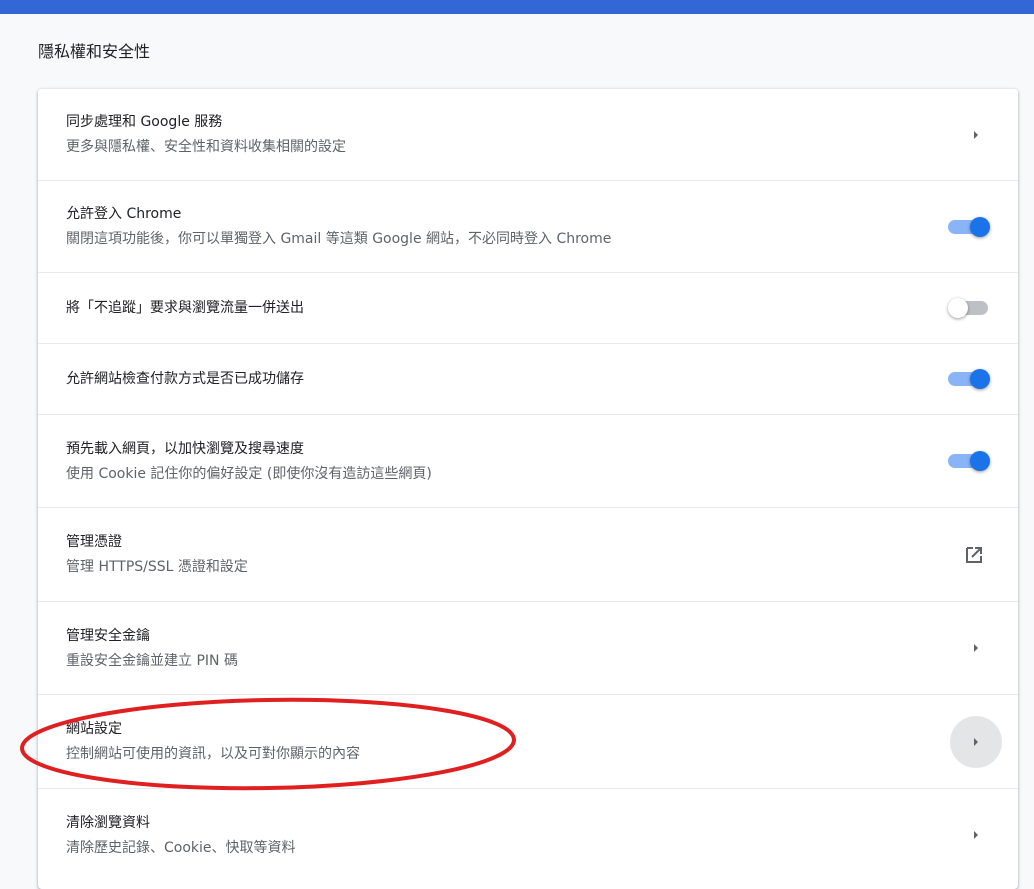 The height and width of the screenshot is (889, 1034). Describe the element at coordinates (528, 378) in the screenshot. I see `row-payment-methods-check: 允許網站檢查付款方式是否已成功儲存` at that location.